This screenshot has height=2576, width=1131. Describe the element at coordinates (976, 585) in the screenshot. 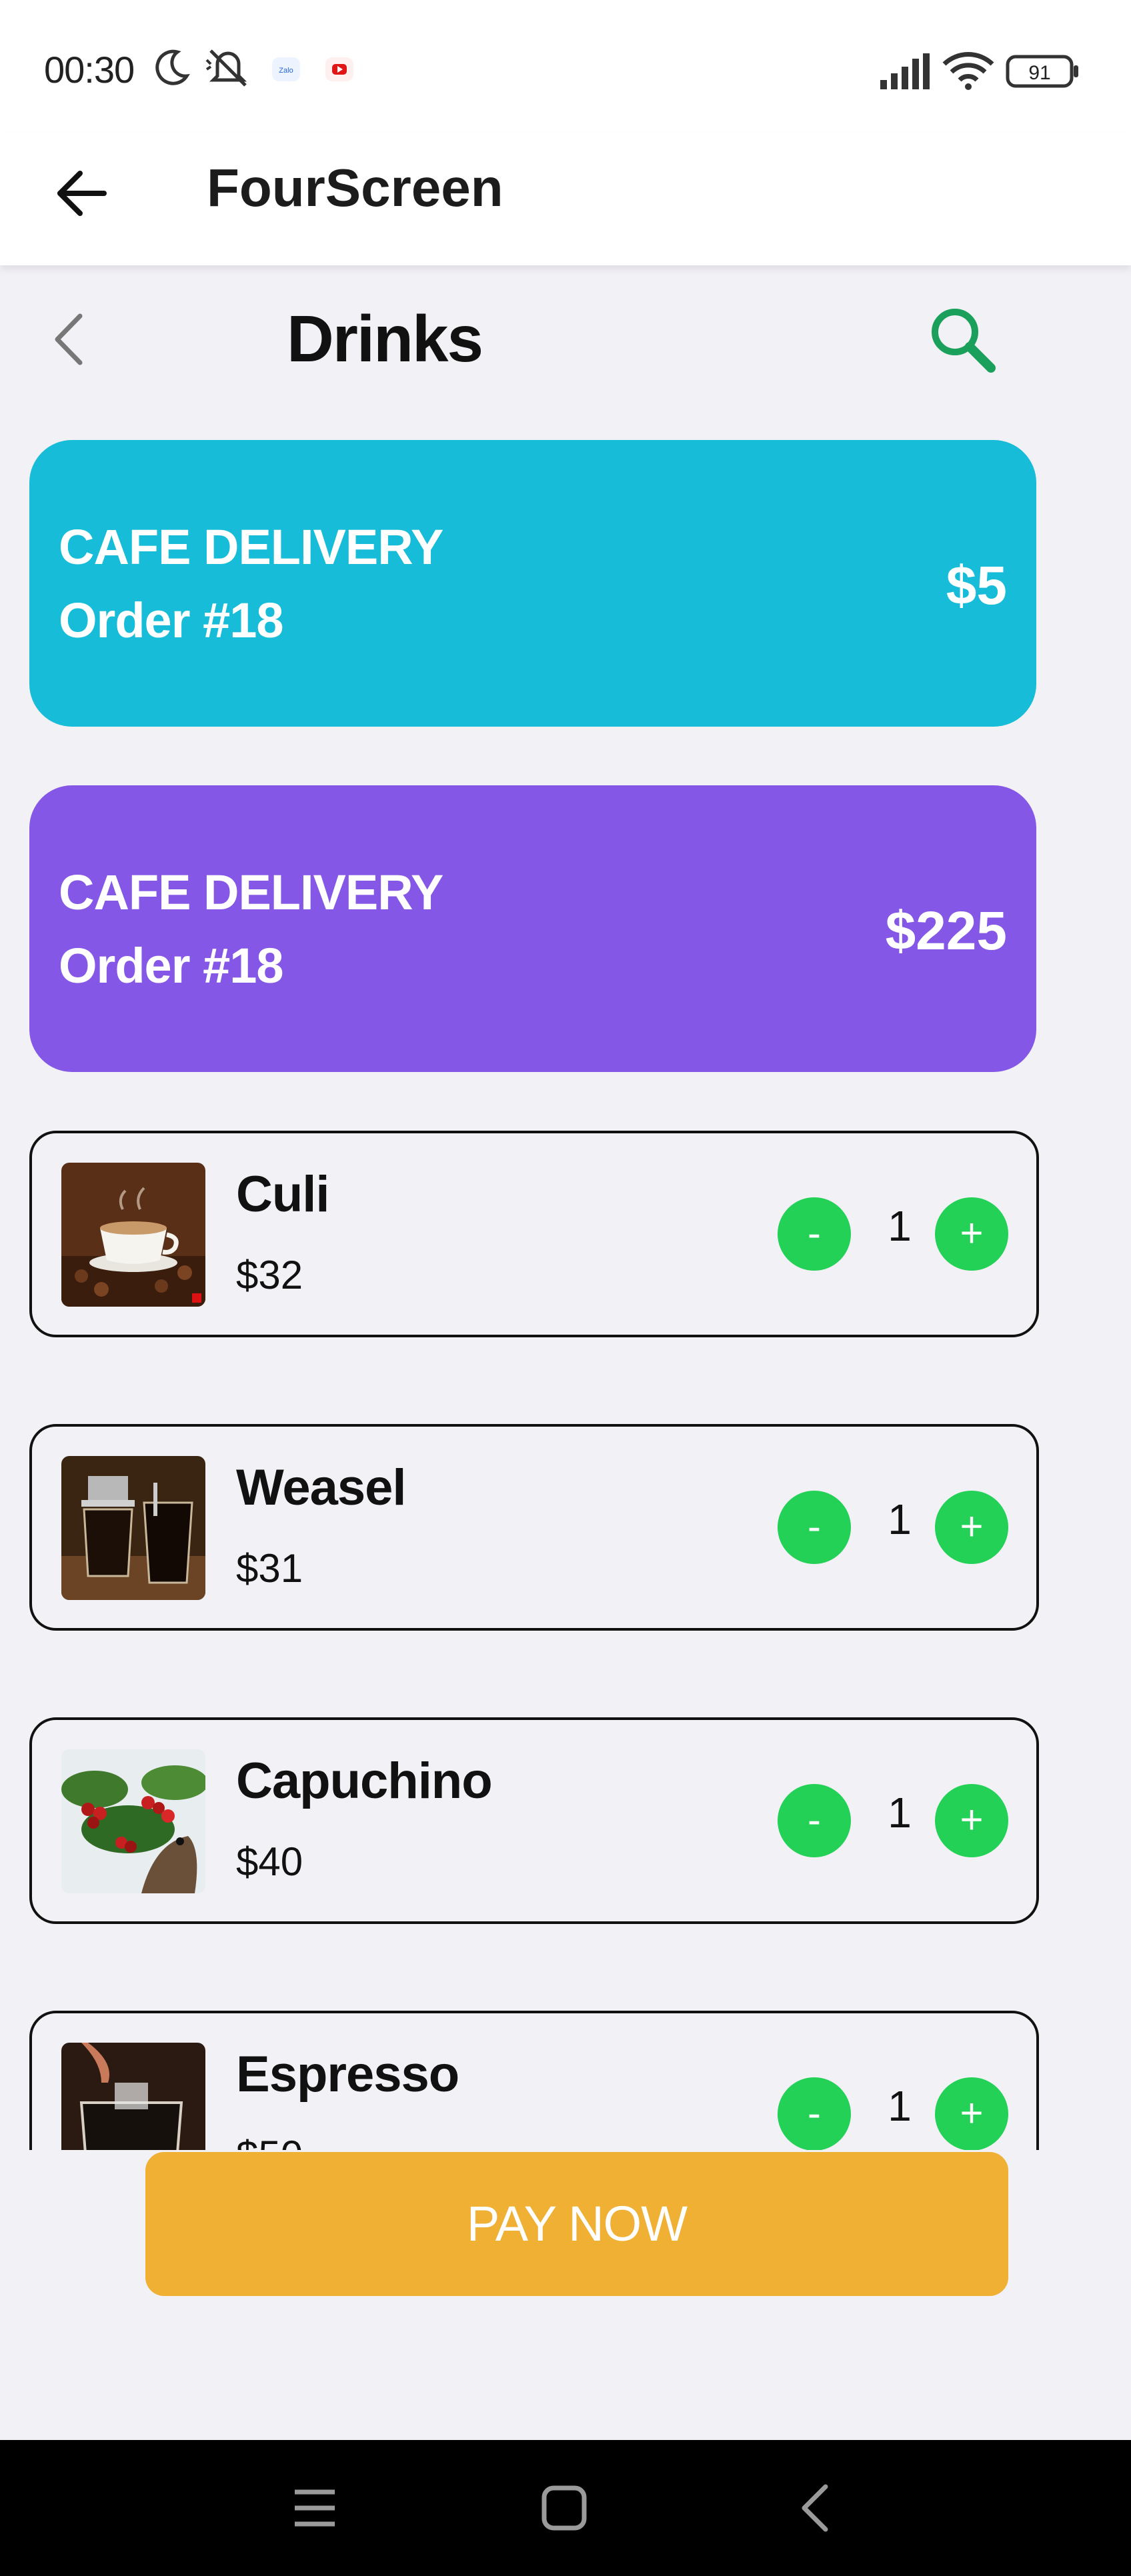

I see `order-card-price: $5` at that location.